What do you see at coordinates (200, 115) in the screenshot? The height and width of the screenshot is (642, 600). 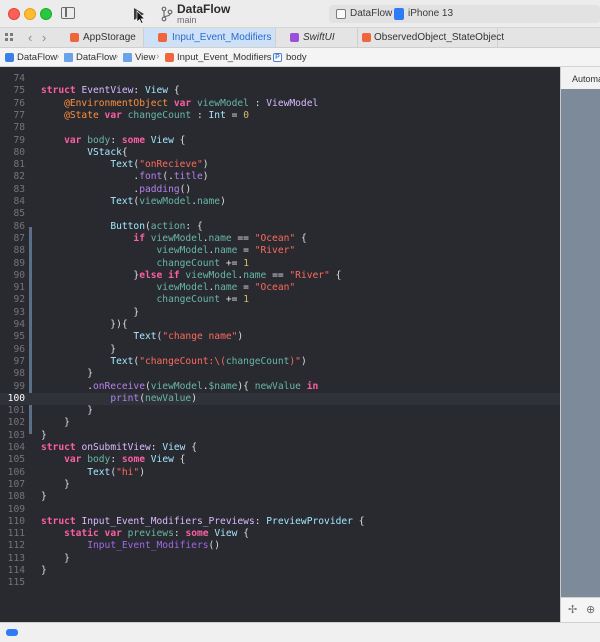 I see `code-token: :` at bounding box center [200, 115].